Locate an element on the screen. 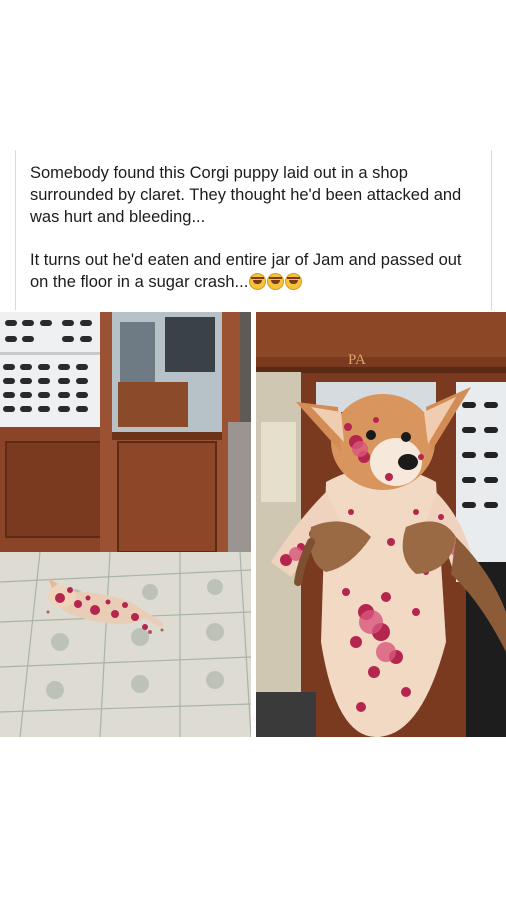  caption-border-left is located at coordinates (15, 230).